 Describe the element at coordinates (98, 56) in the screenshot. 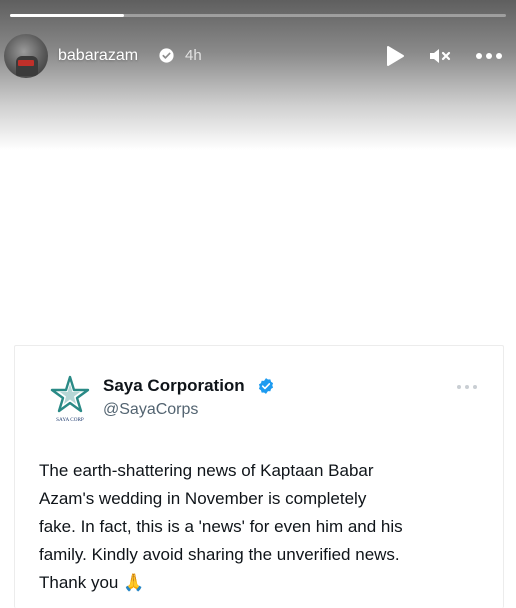

I see `story-username: babarazam` at that location.